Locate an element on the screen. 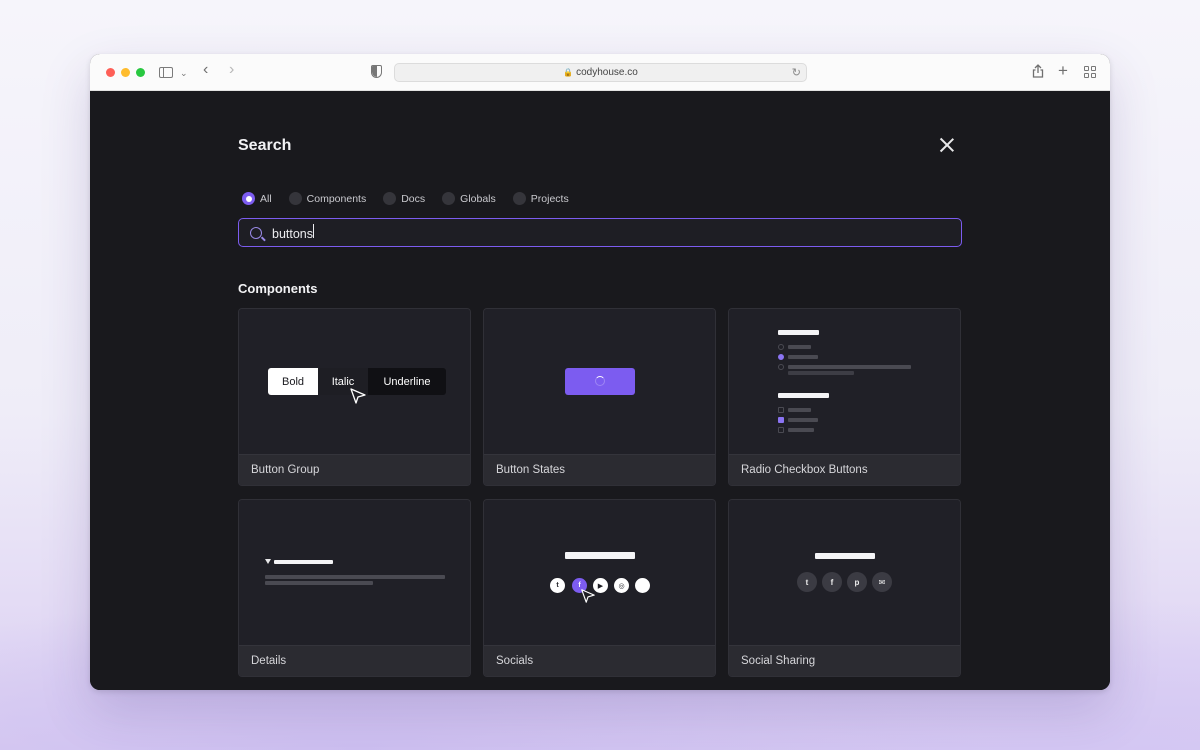 Image resolution: width=1200 pixels, height=750 pixels. filter-label: All is located at coordinates (266, 198).